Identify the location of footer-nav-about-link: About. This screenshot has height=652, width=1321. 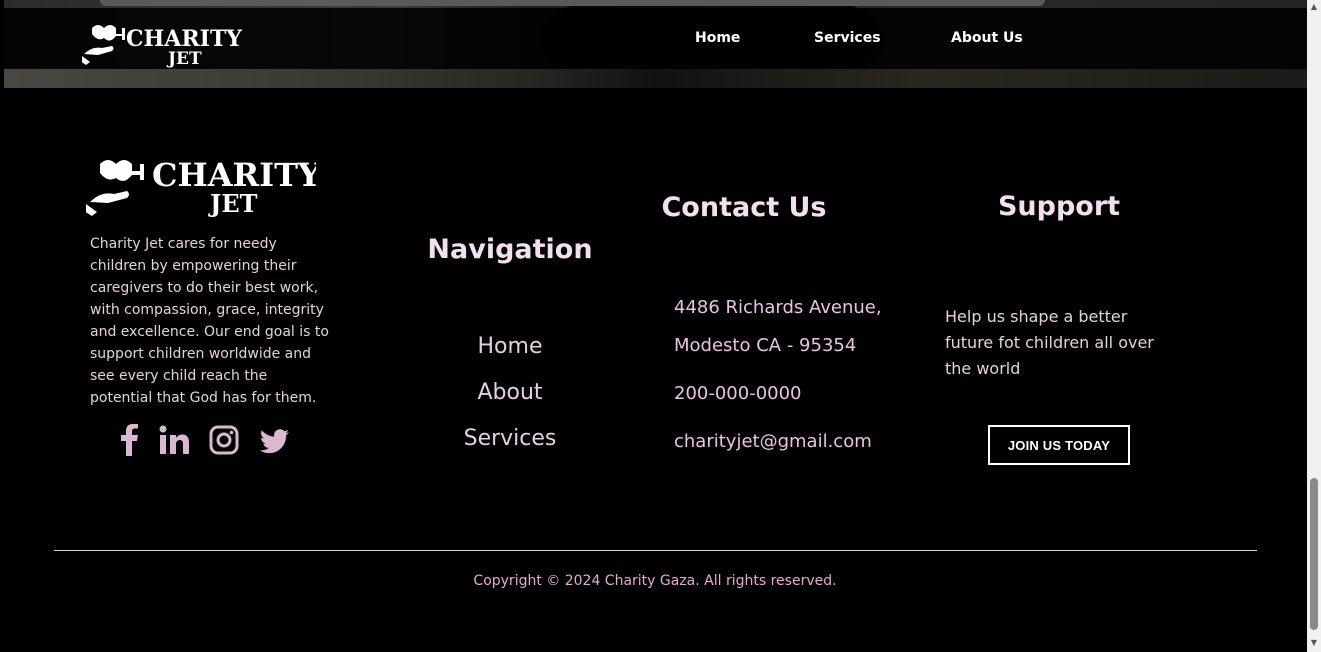
(510, 392).